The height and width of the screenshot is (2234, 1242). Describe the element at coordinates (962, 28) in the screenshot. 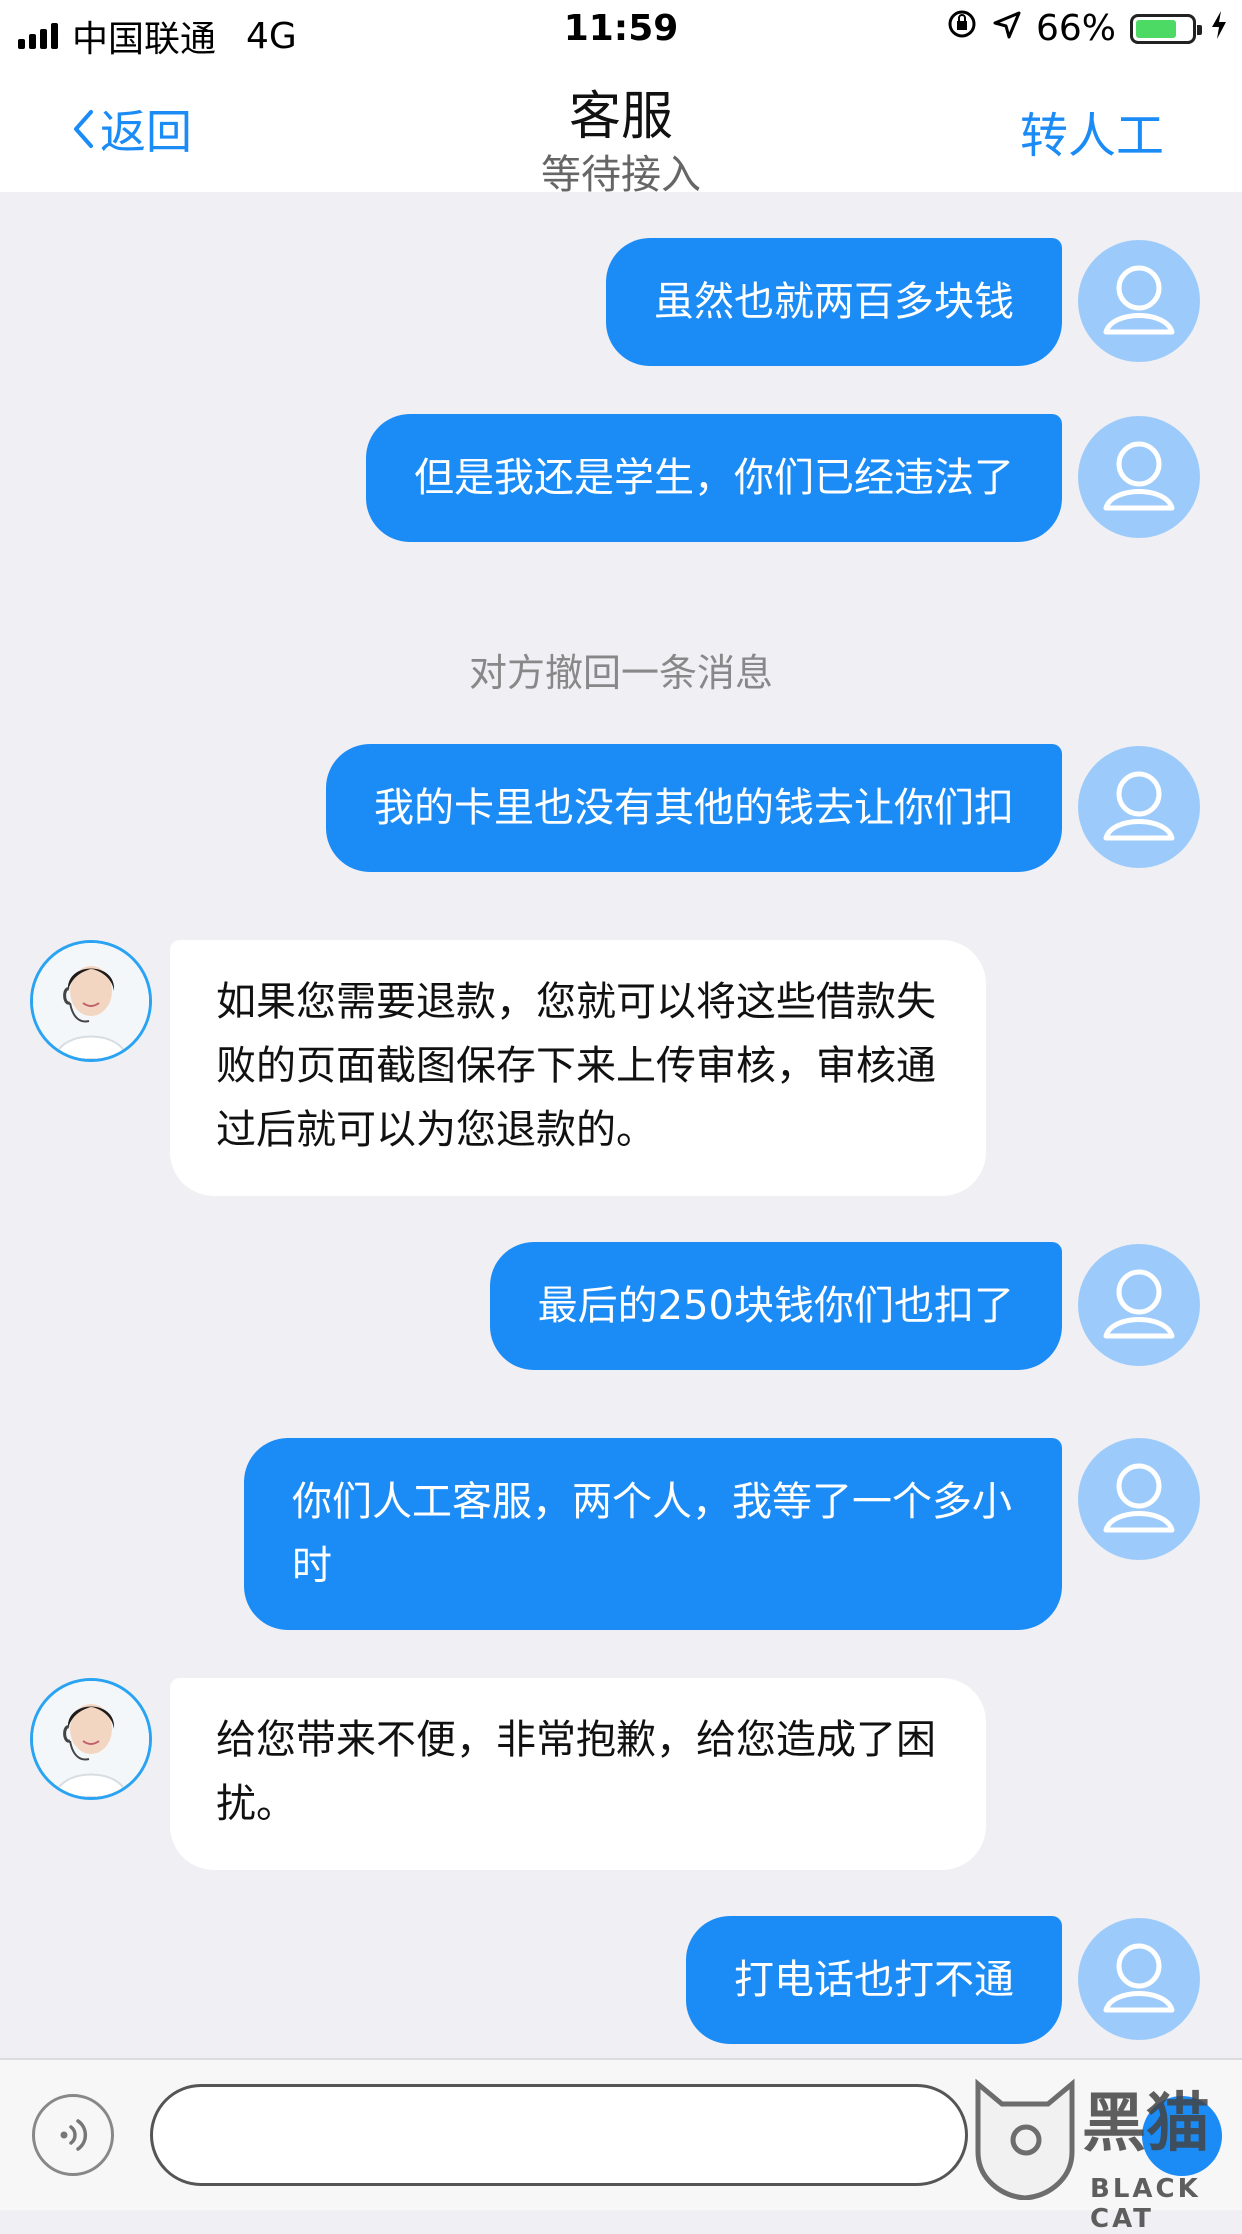

I see `rotation-lock-icon` at that location.